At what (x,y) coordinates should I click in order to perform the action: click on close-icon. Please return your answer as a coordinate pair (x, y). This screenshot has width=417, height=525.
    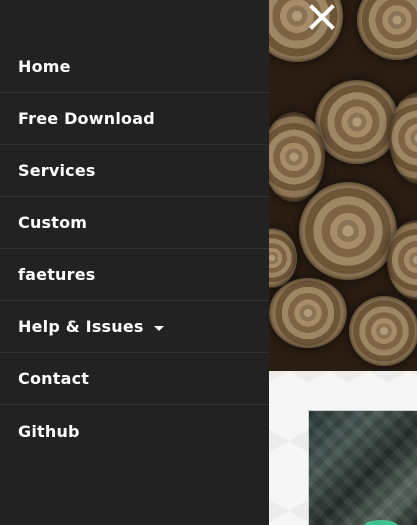
    Looking at the image, I should click on (322, 17).